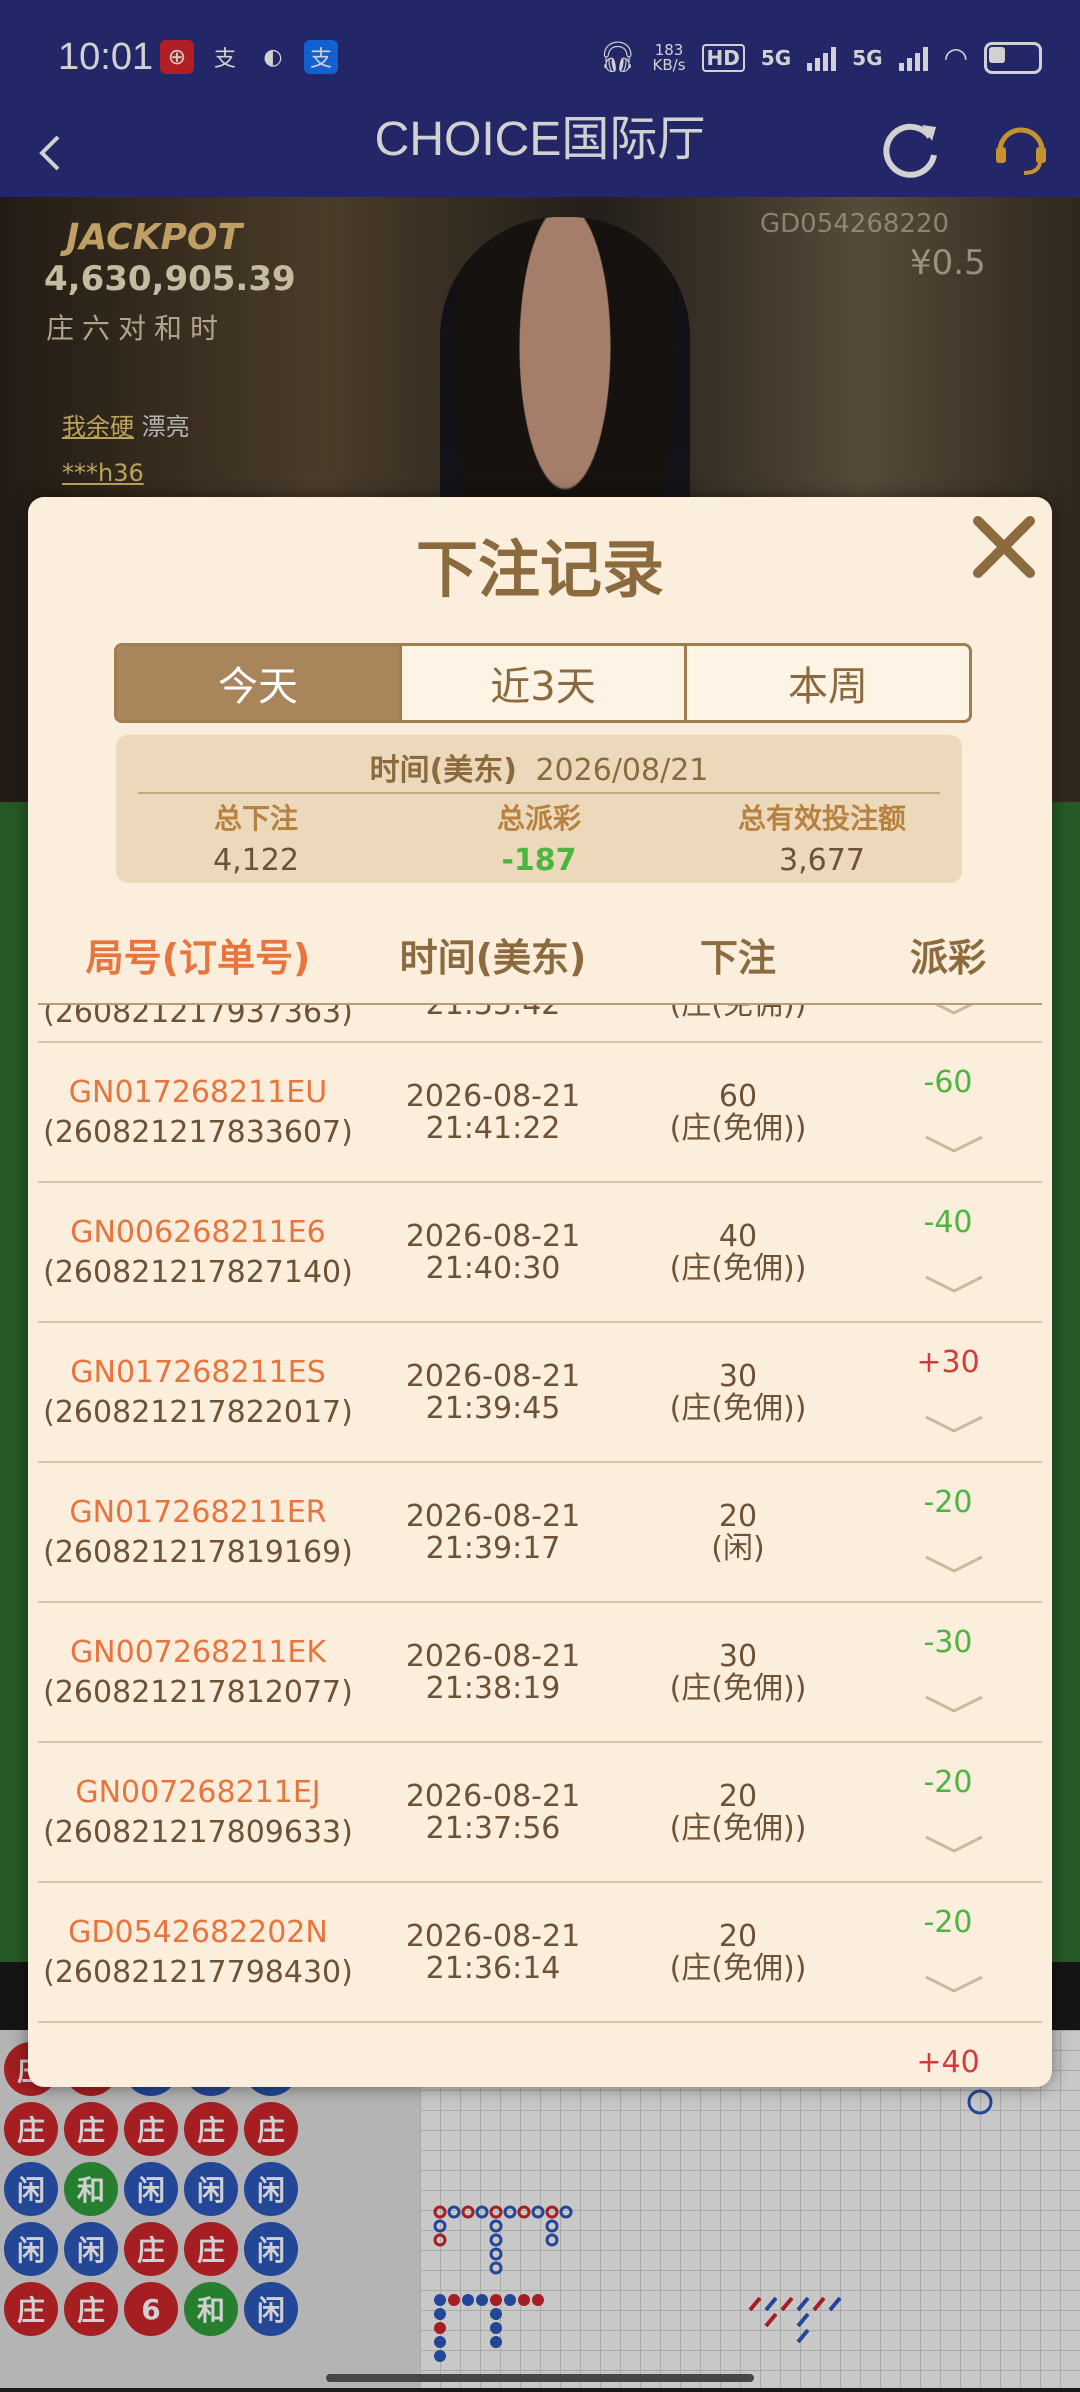  I want to click on time-cell: 2026-08-21 21:40:30, so click(493, 1253).